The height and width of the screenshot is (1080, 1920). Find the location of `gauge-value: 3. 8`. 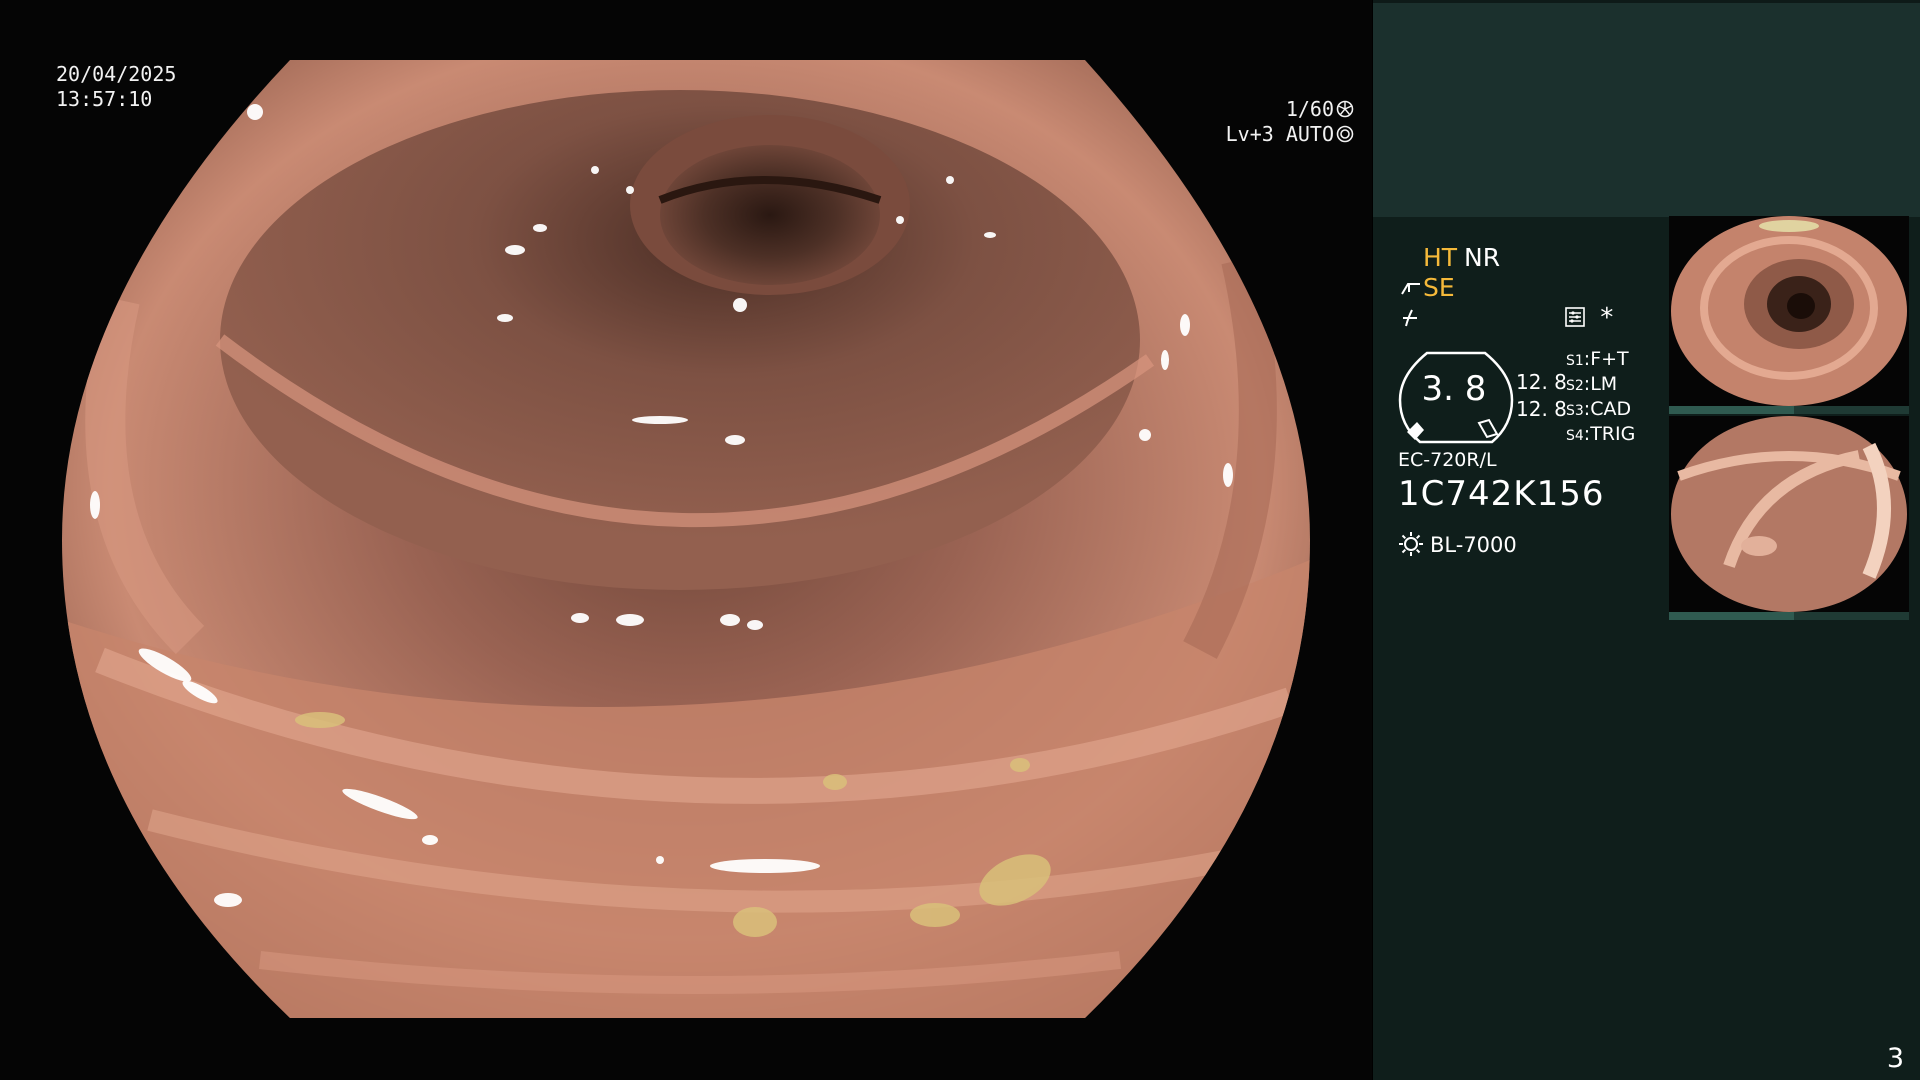

gauge-value: 3. 8 is located at coordinates (1454, 389).